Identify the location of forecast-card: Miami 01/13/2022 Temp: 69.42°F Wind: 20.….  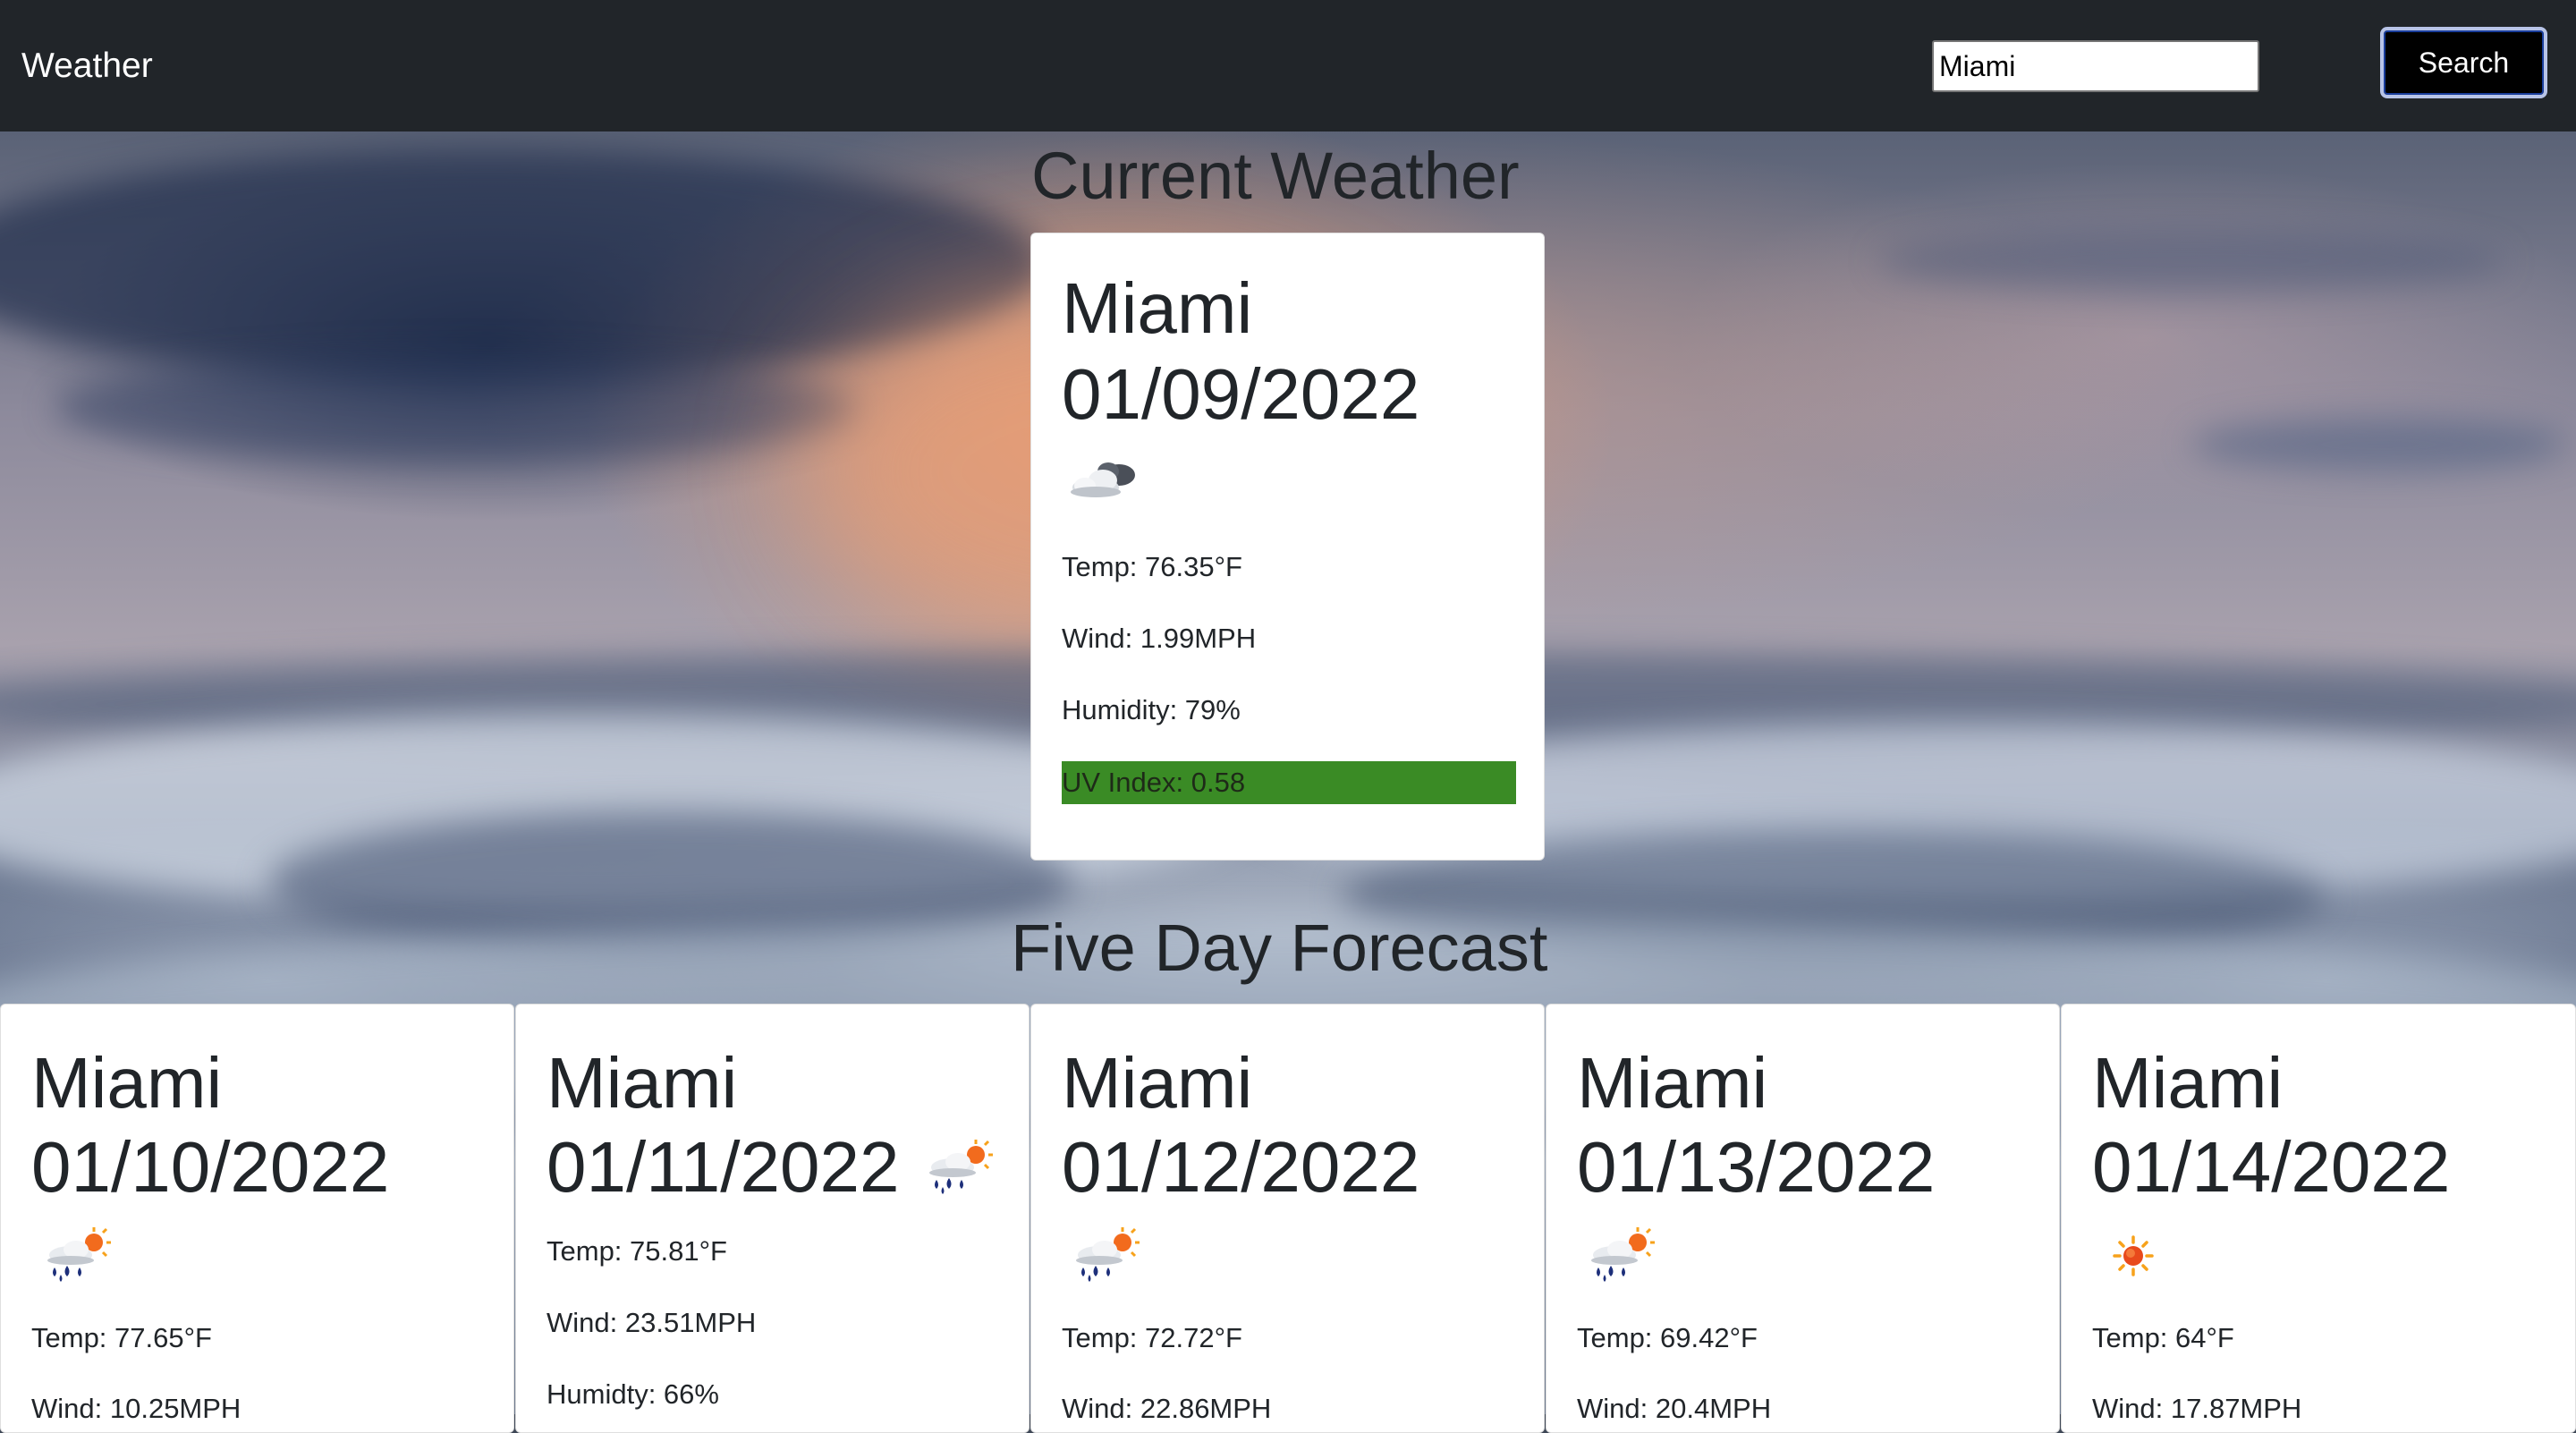
(1803, 1218).